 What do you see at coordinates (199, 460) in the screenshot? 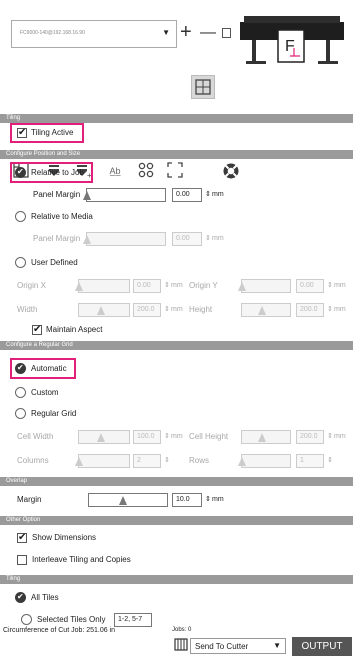
I see `rows-label: Rows` at bounding box center [199, 460].